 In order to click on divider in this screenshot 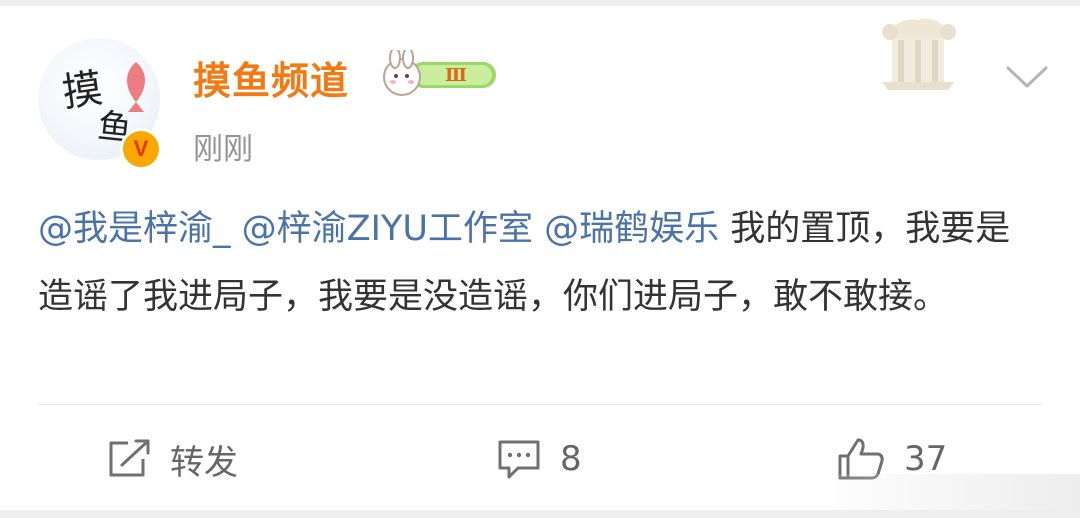, I will do `click(540, 404)`.